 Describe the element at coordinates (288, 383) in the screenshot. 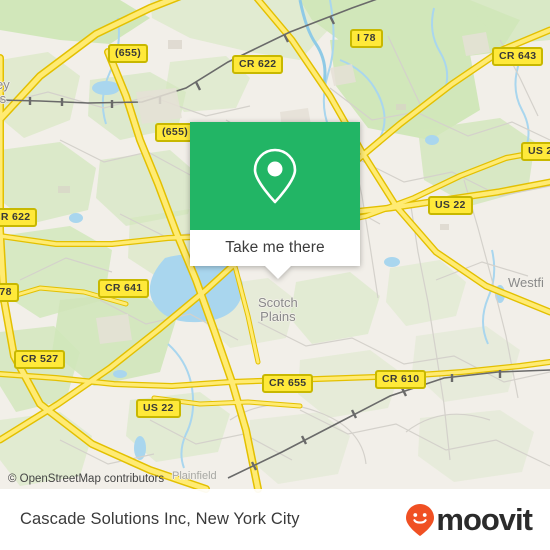

I see `road-shield: CR 655` at that location.